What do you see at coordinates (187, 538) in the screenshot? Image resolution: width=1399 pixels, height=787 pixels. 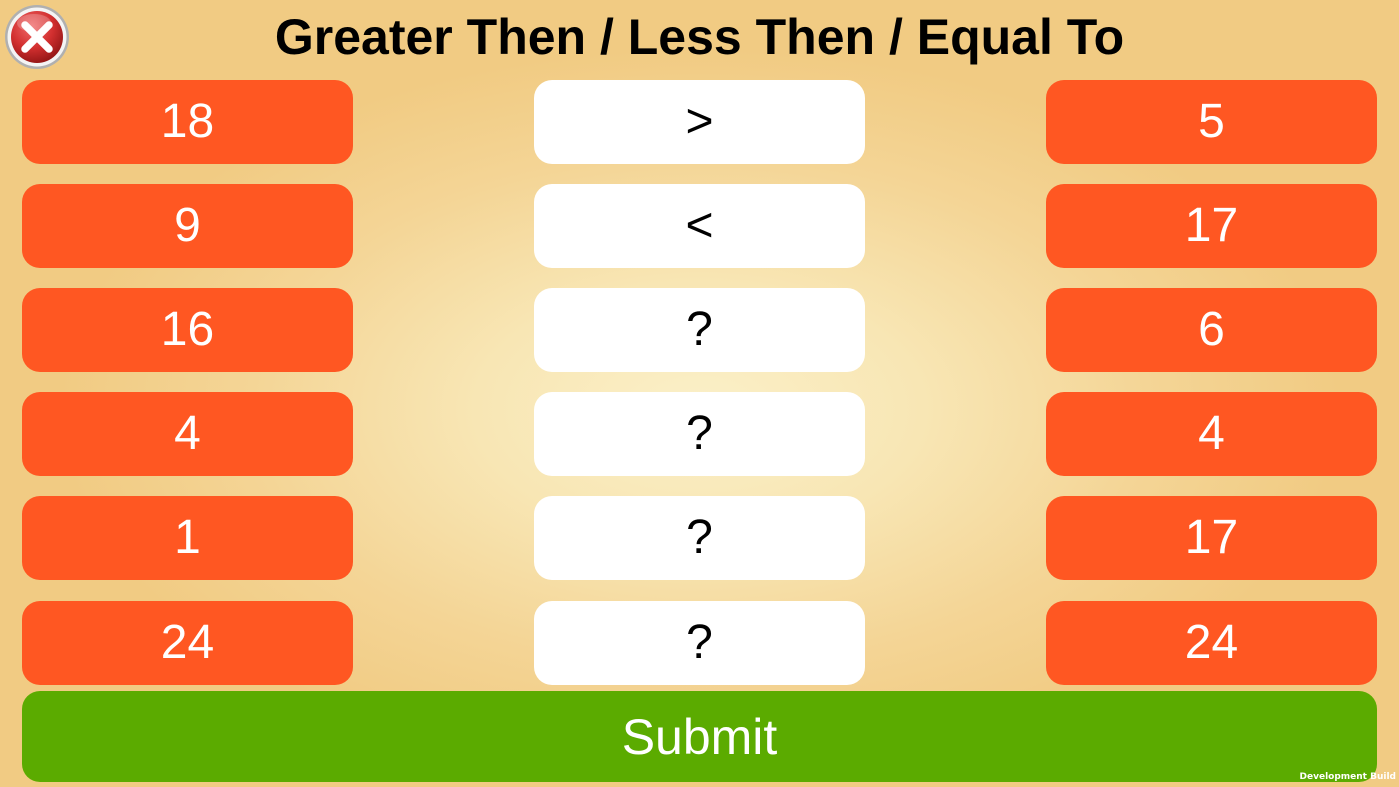 I see `left-number-tile: 1` at bounding box center [187, 538].